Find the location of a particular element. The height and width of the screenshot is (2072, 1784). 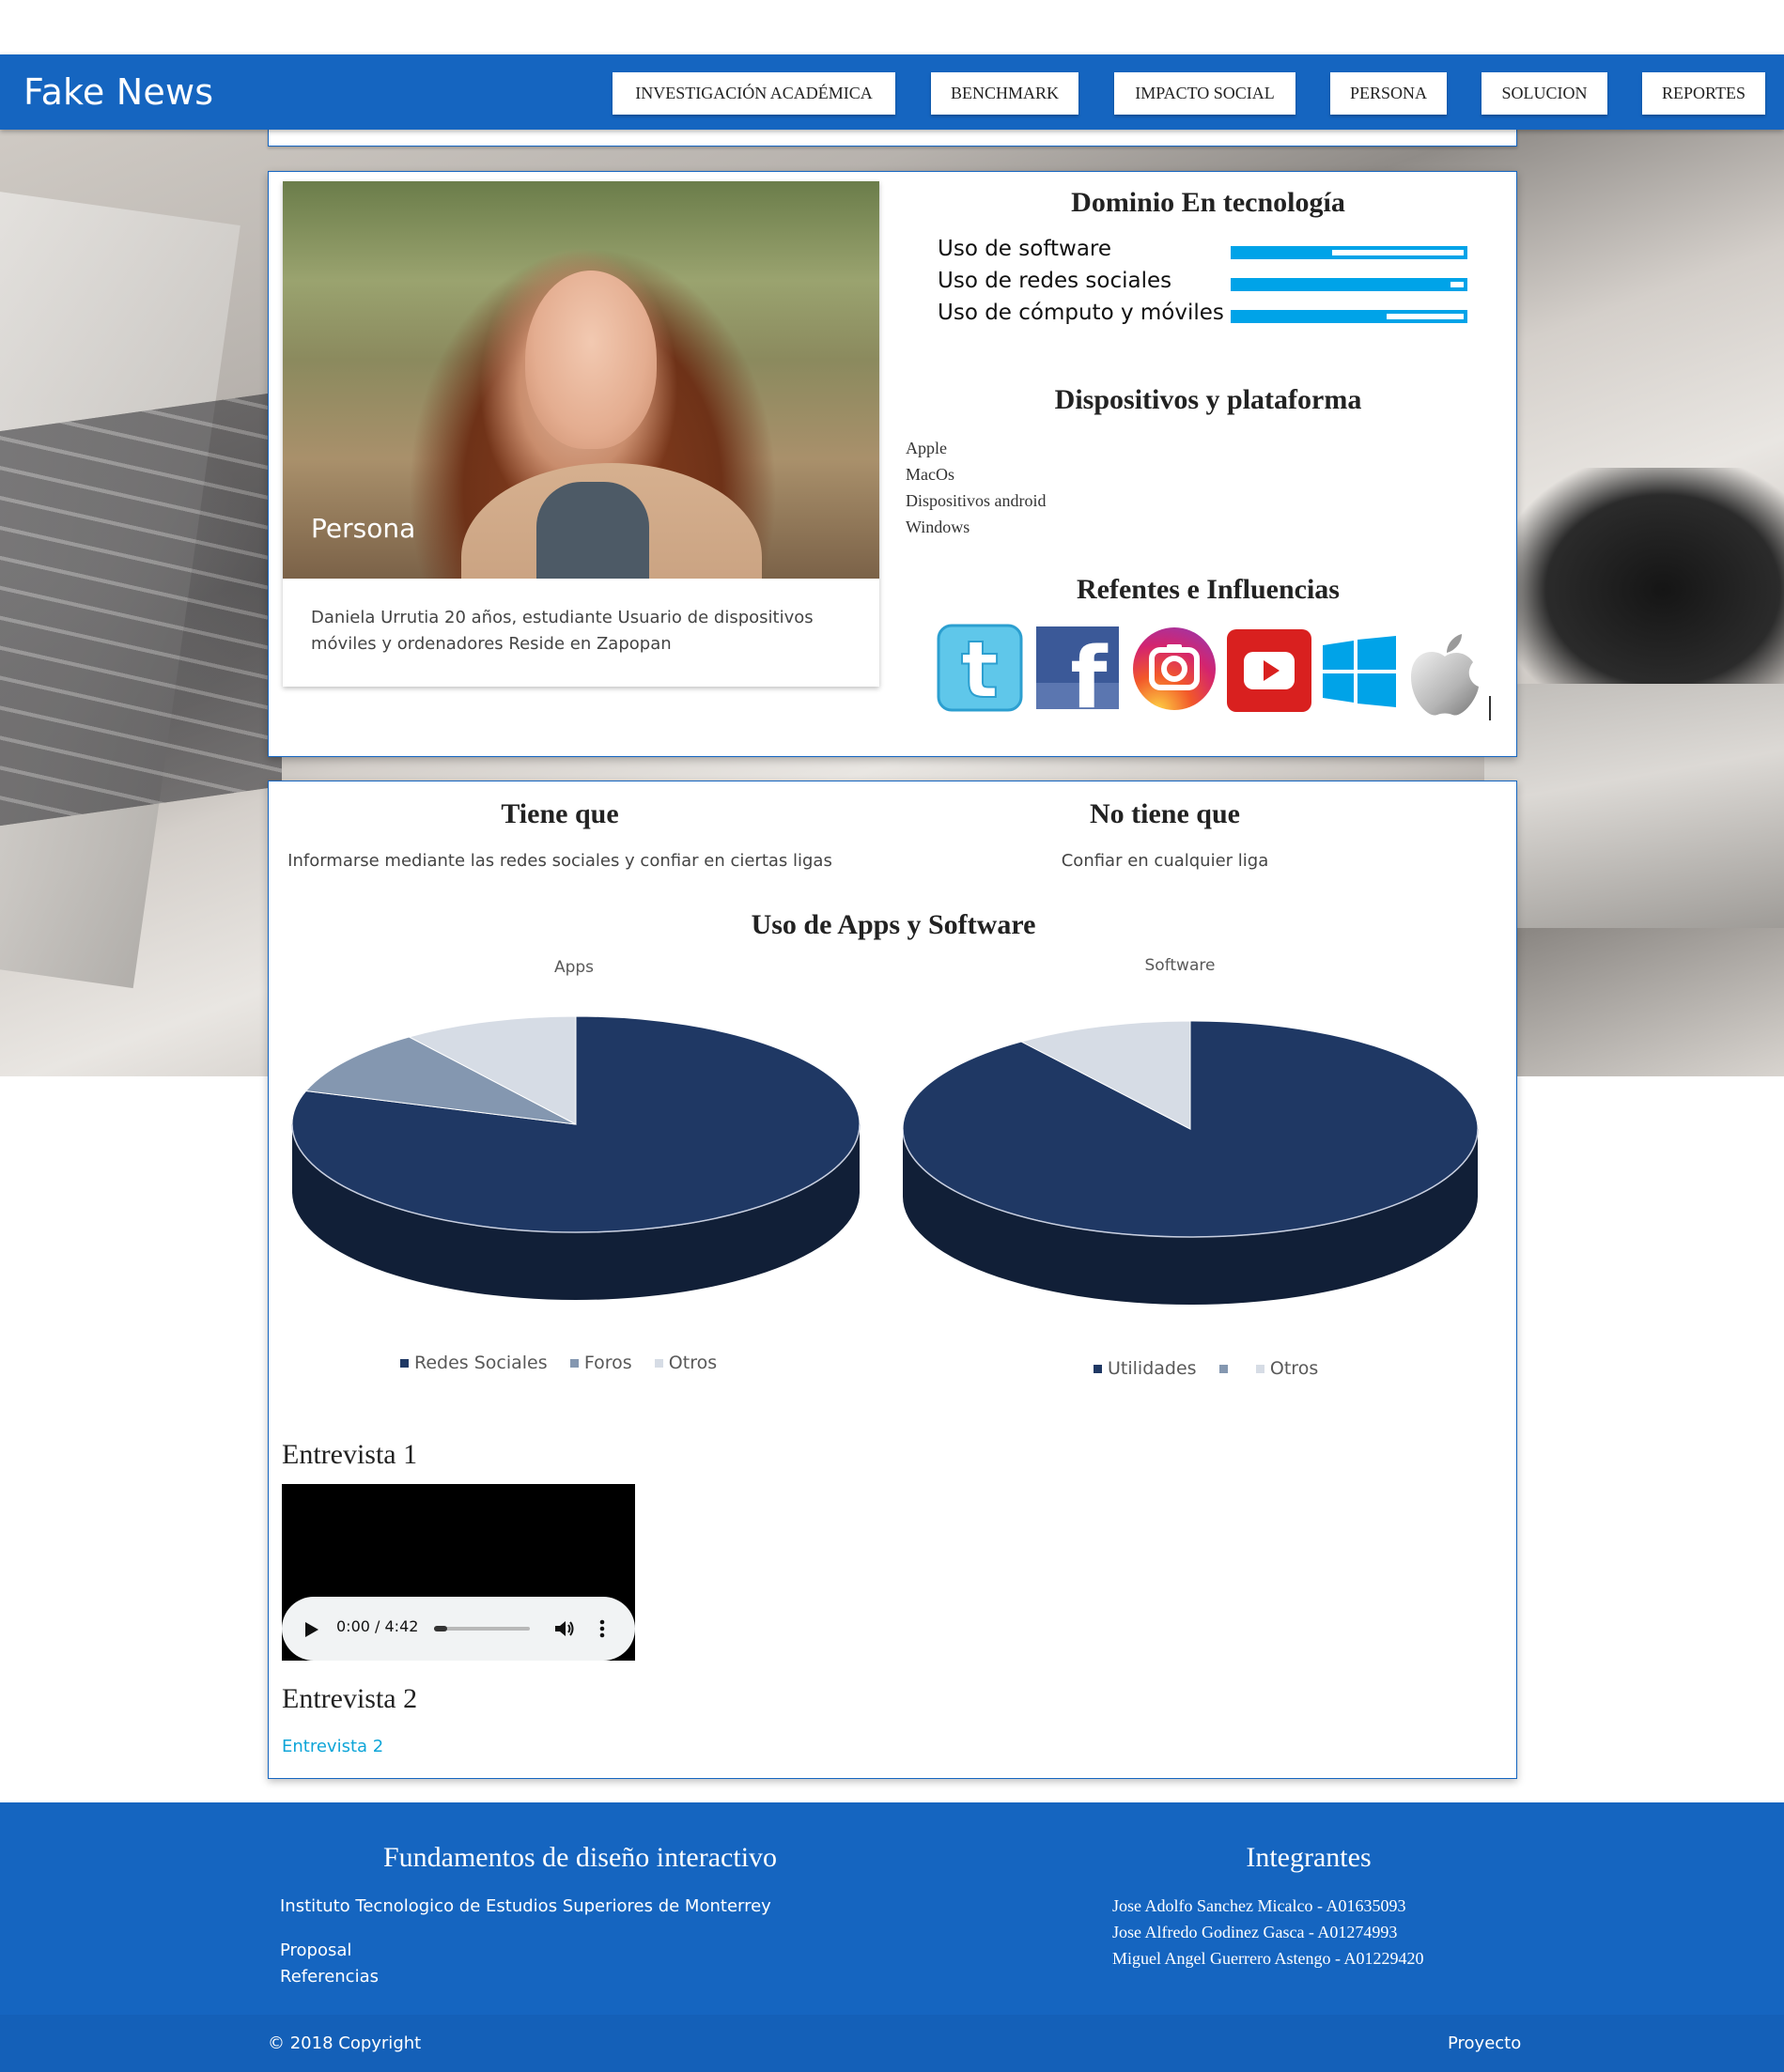

keyboard-keys is located at coordinates (141, 609).